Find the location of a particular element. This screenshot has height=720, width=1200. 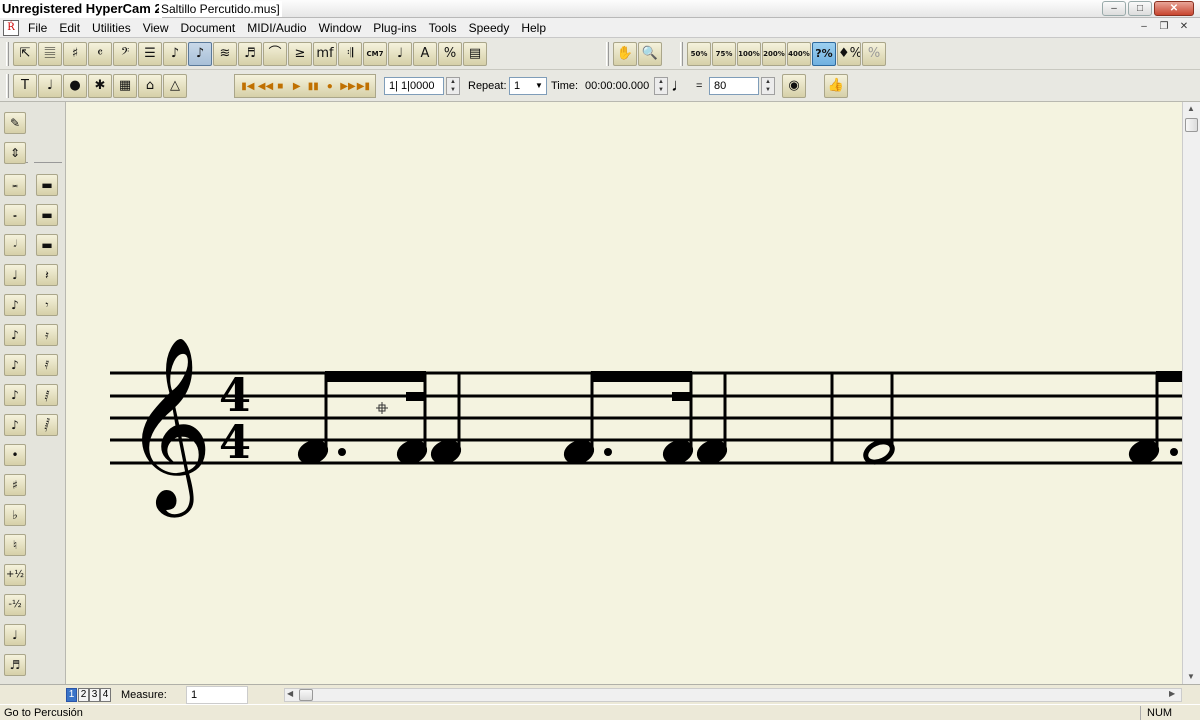

eighth-note-icon: ♪ is located at coordinates (15, 305).